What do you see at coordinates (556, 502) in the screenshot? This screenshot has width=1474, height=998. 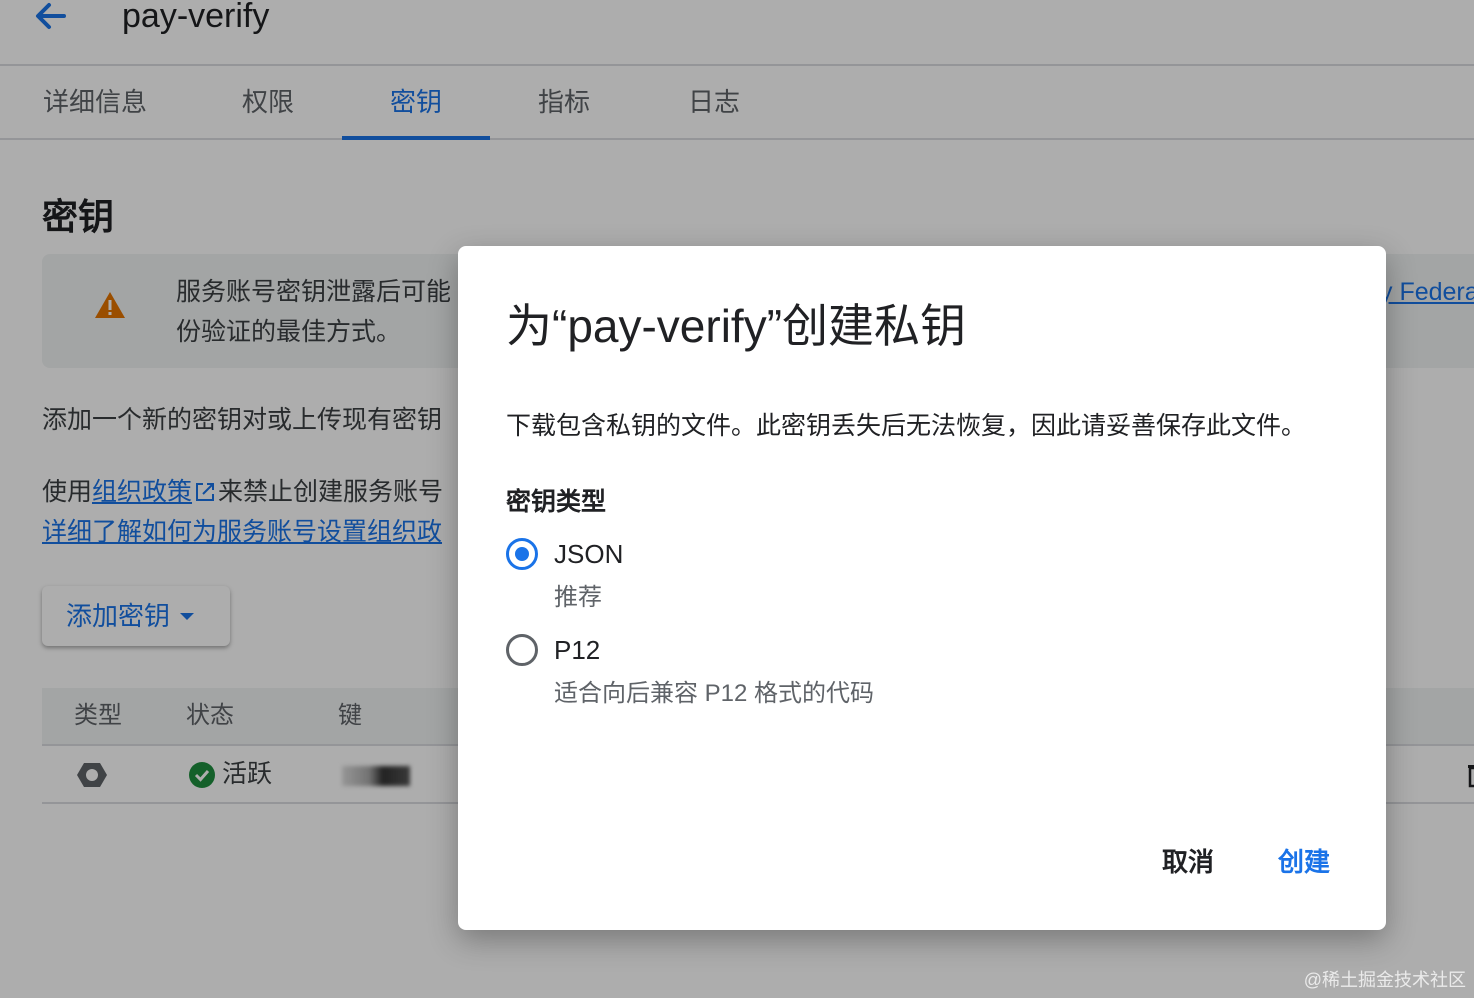 I see `key-type-label: 密钥类型` at bounding box center [556, 502].